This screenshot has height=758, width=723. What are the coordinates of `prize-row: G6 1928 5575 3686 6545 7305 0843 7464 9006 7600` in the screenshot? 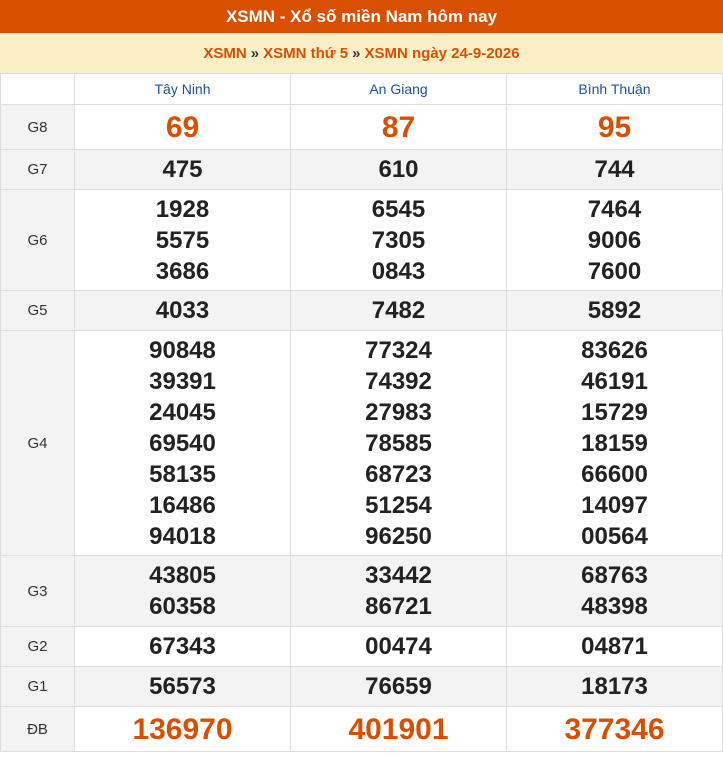 It's located at (361, 240).